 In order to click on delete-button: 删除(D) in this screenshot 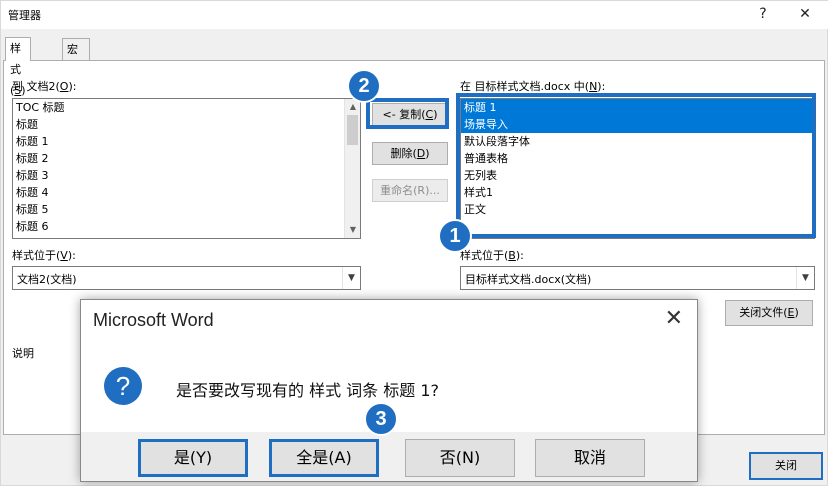, I will do `click(410, 153)`.